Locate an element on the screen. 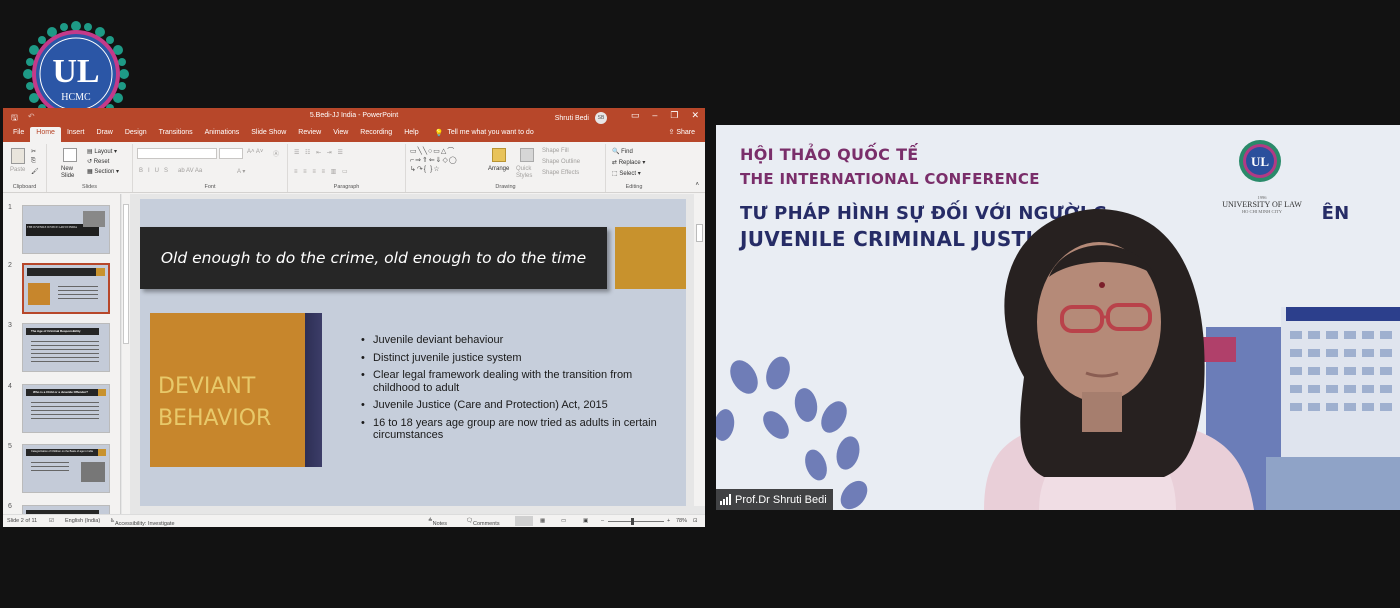 The image size is (1400, 608). tab-file: File is located at coordinates (18, 134).